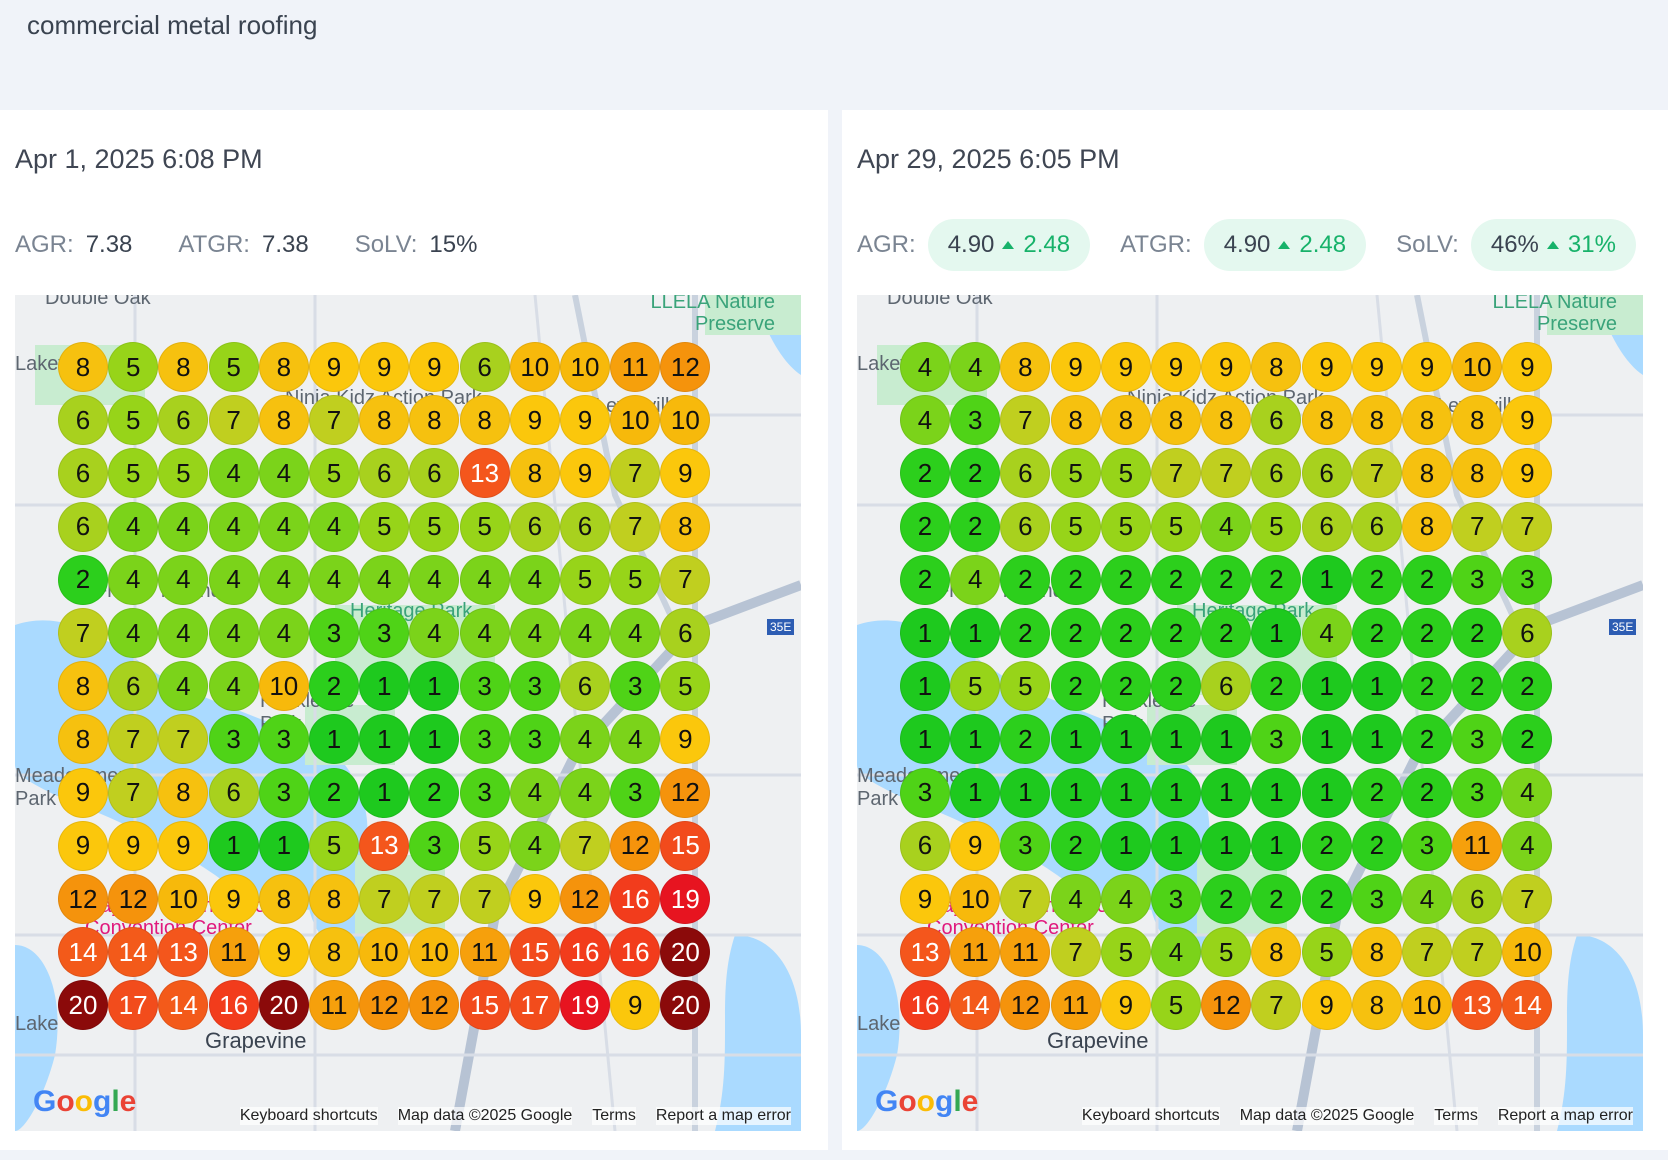 Image resolution: width=1668 pixels, height=1160 pixels. I want to click on rank-pin: 13, so click(925, 952).